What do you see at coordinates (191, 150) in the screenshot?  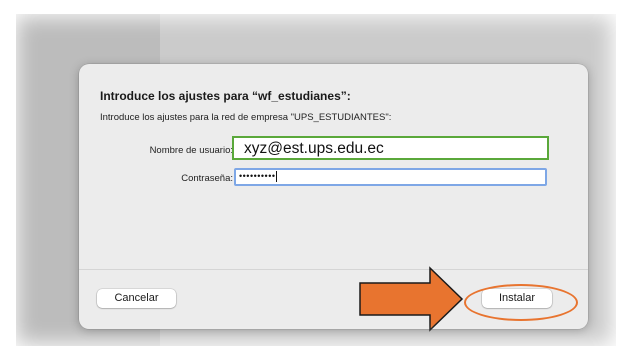 I see `username-label: Nombre de usuario:` at bounding box center [191, 150].